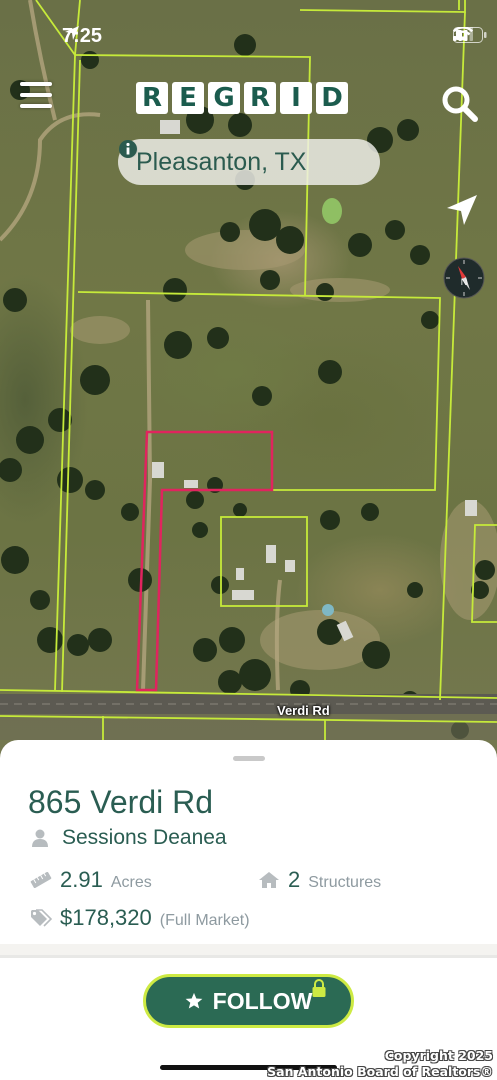 The width and height of the screenshot is (497, 1080). I want to click on price-row: $178,320 (Full Market), so click(140, 918).